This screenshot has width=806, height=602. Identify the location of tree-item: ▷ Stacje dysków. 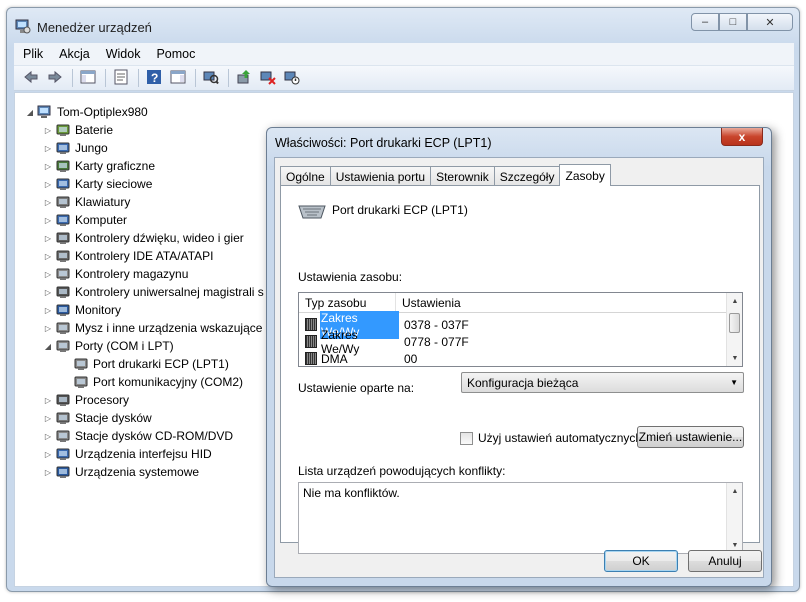
(97, 418).